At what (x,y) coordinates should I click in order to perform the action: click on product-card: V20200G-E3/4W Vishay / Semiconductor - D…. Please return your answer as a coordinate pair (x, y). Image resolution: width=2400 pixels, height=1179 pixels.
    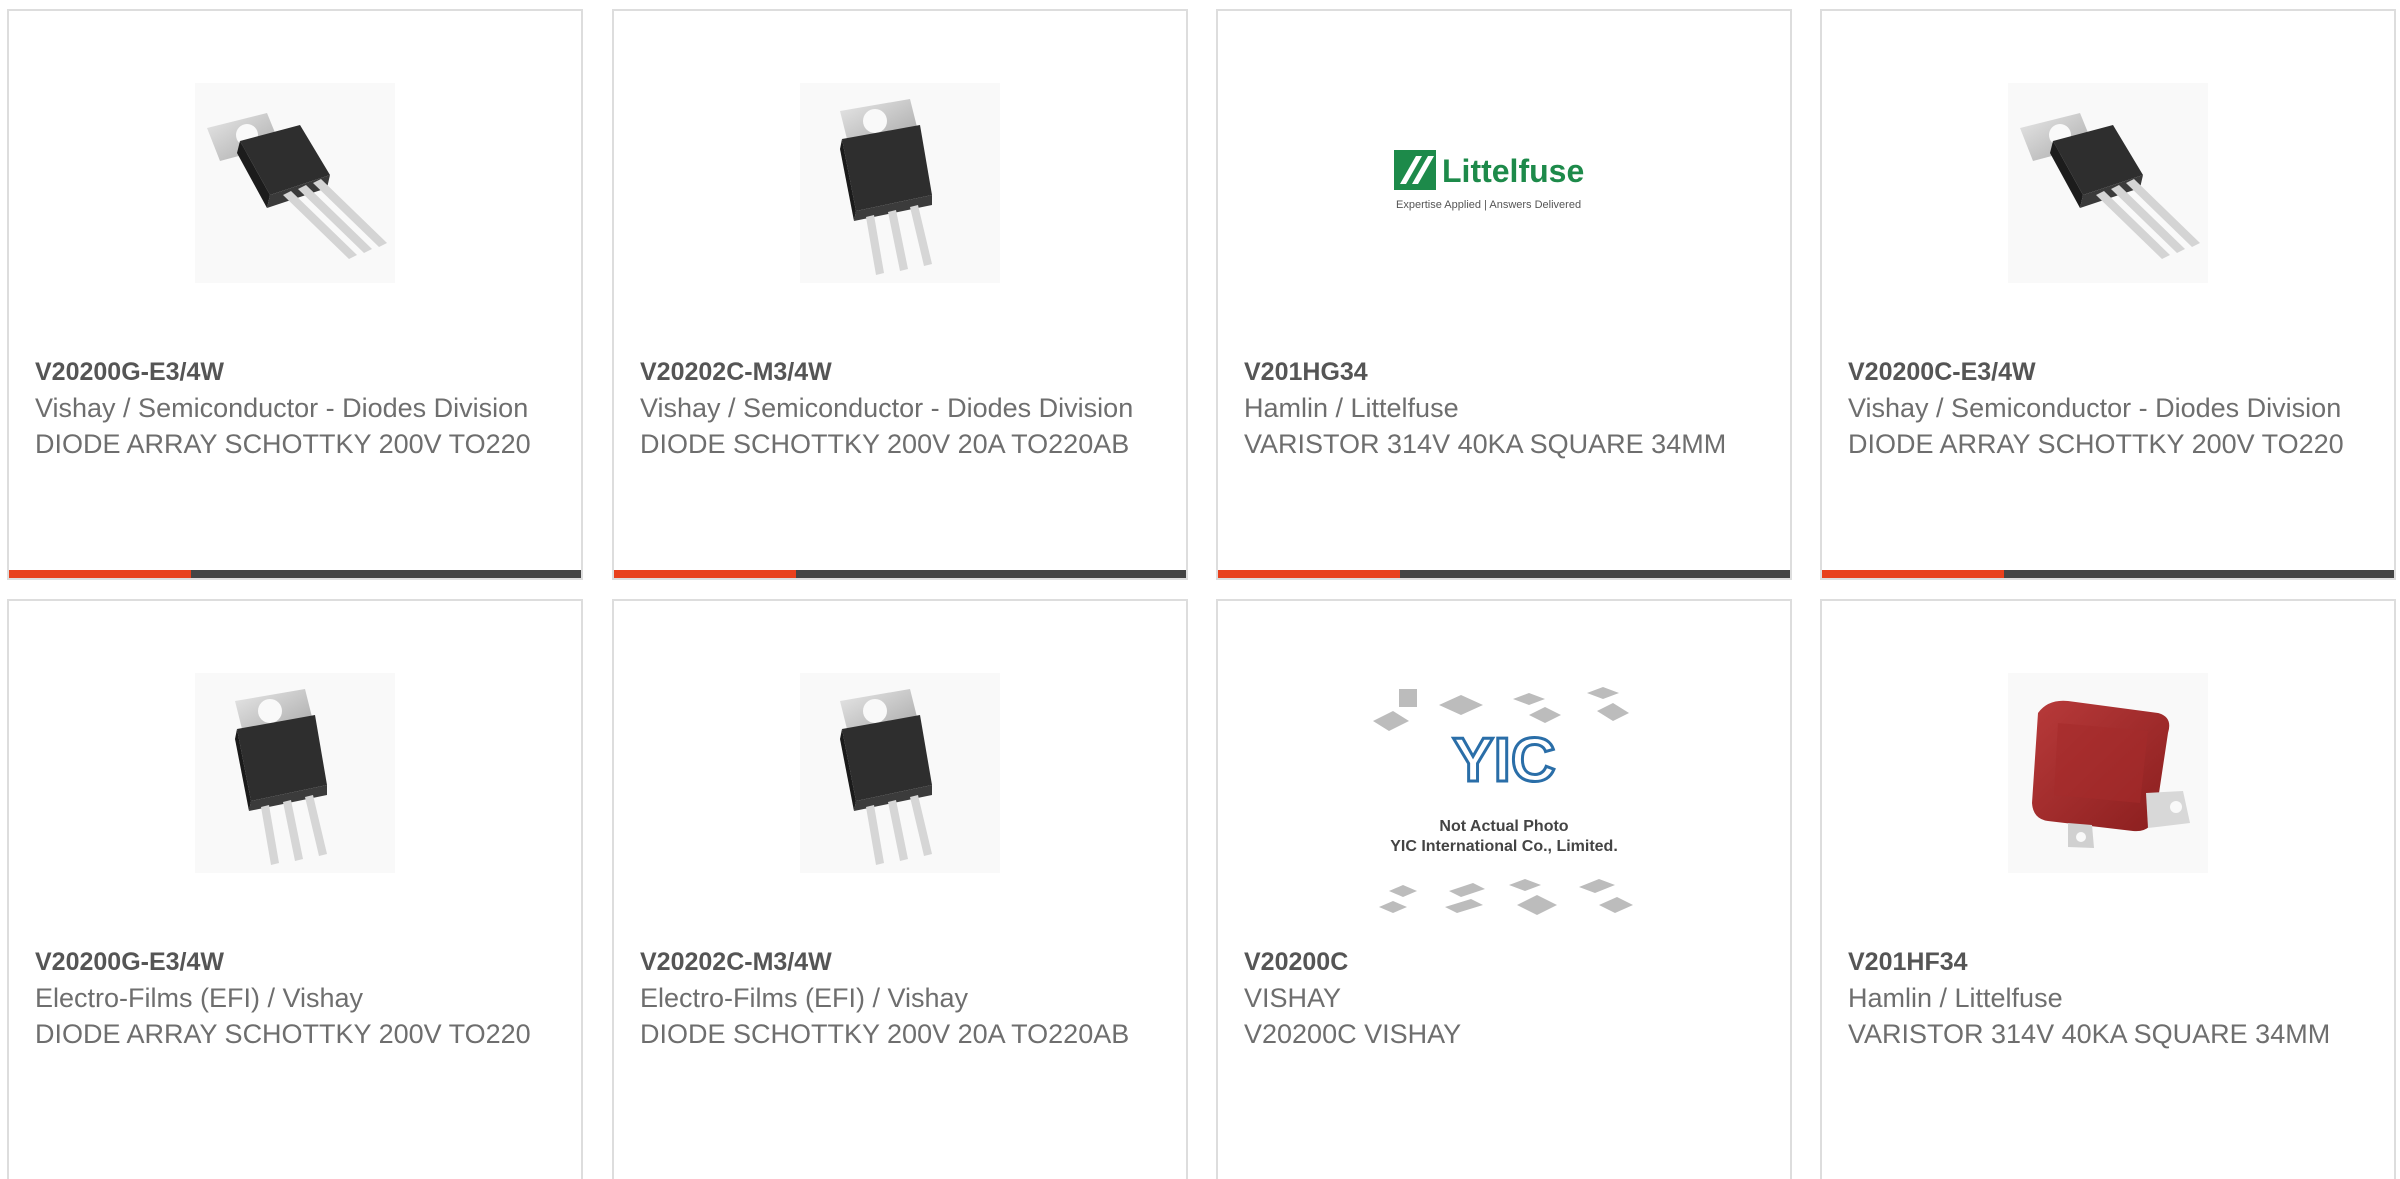
    Looking at the image, I should click on (295, 294).